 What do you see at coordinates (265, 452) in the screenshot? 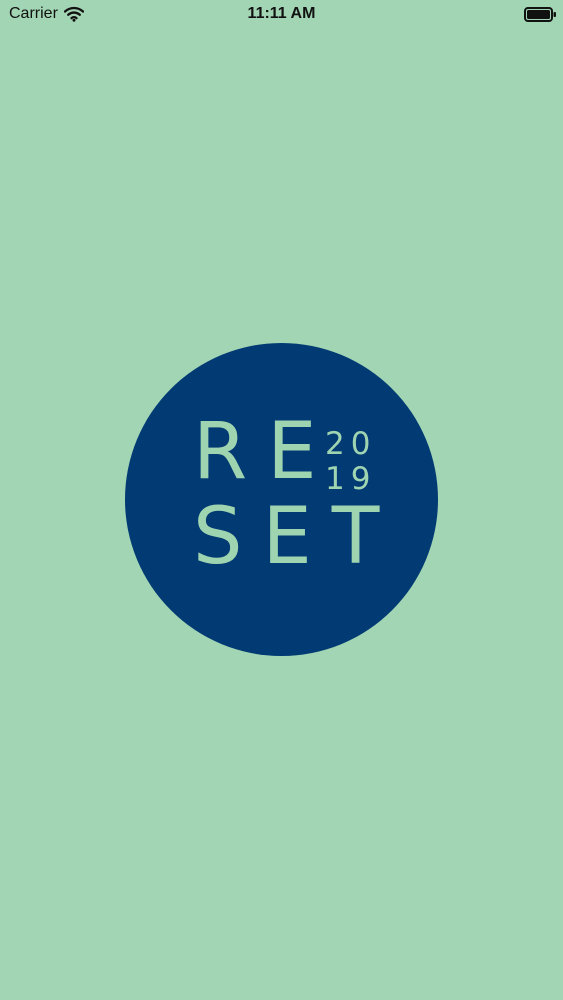
I see `logo-text-re: RE` at bounding box center [265, 452].